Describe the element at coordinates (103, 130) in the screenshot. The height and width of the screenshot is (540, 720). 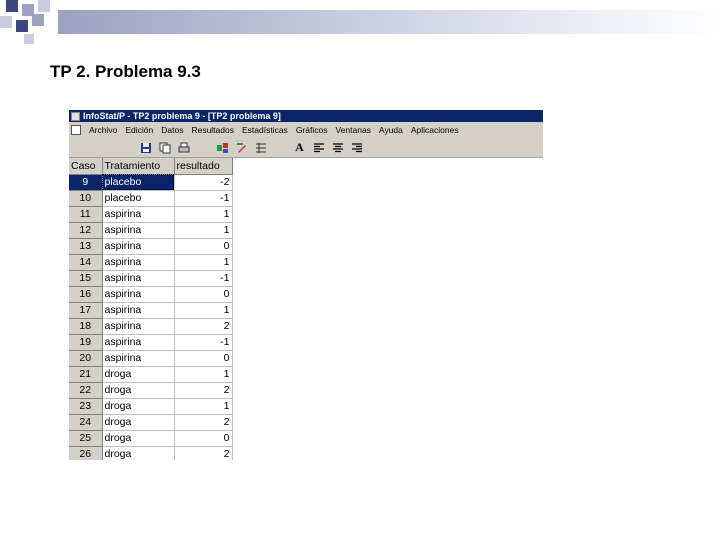
I see `menu-archivo: Archivo` at that location.